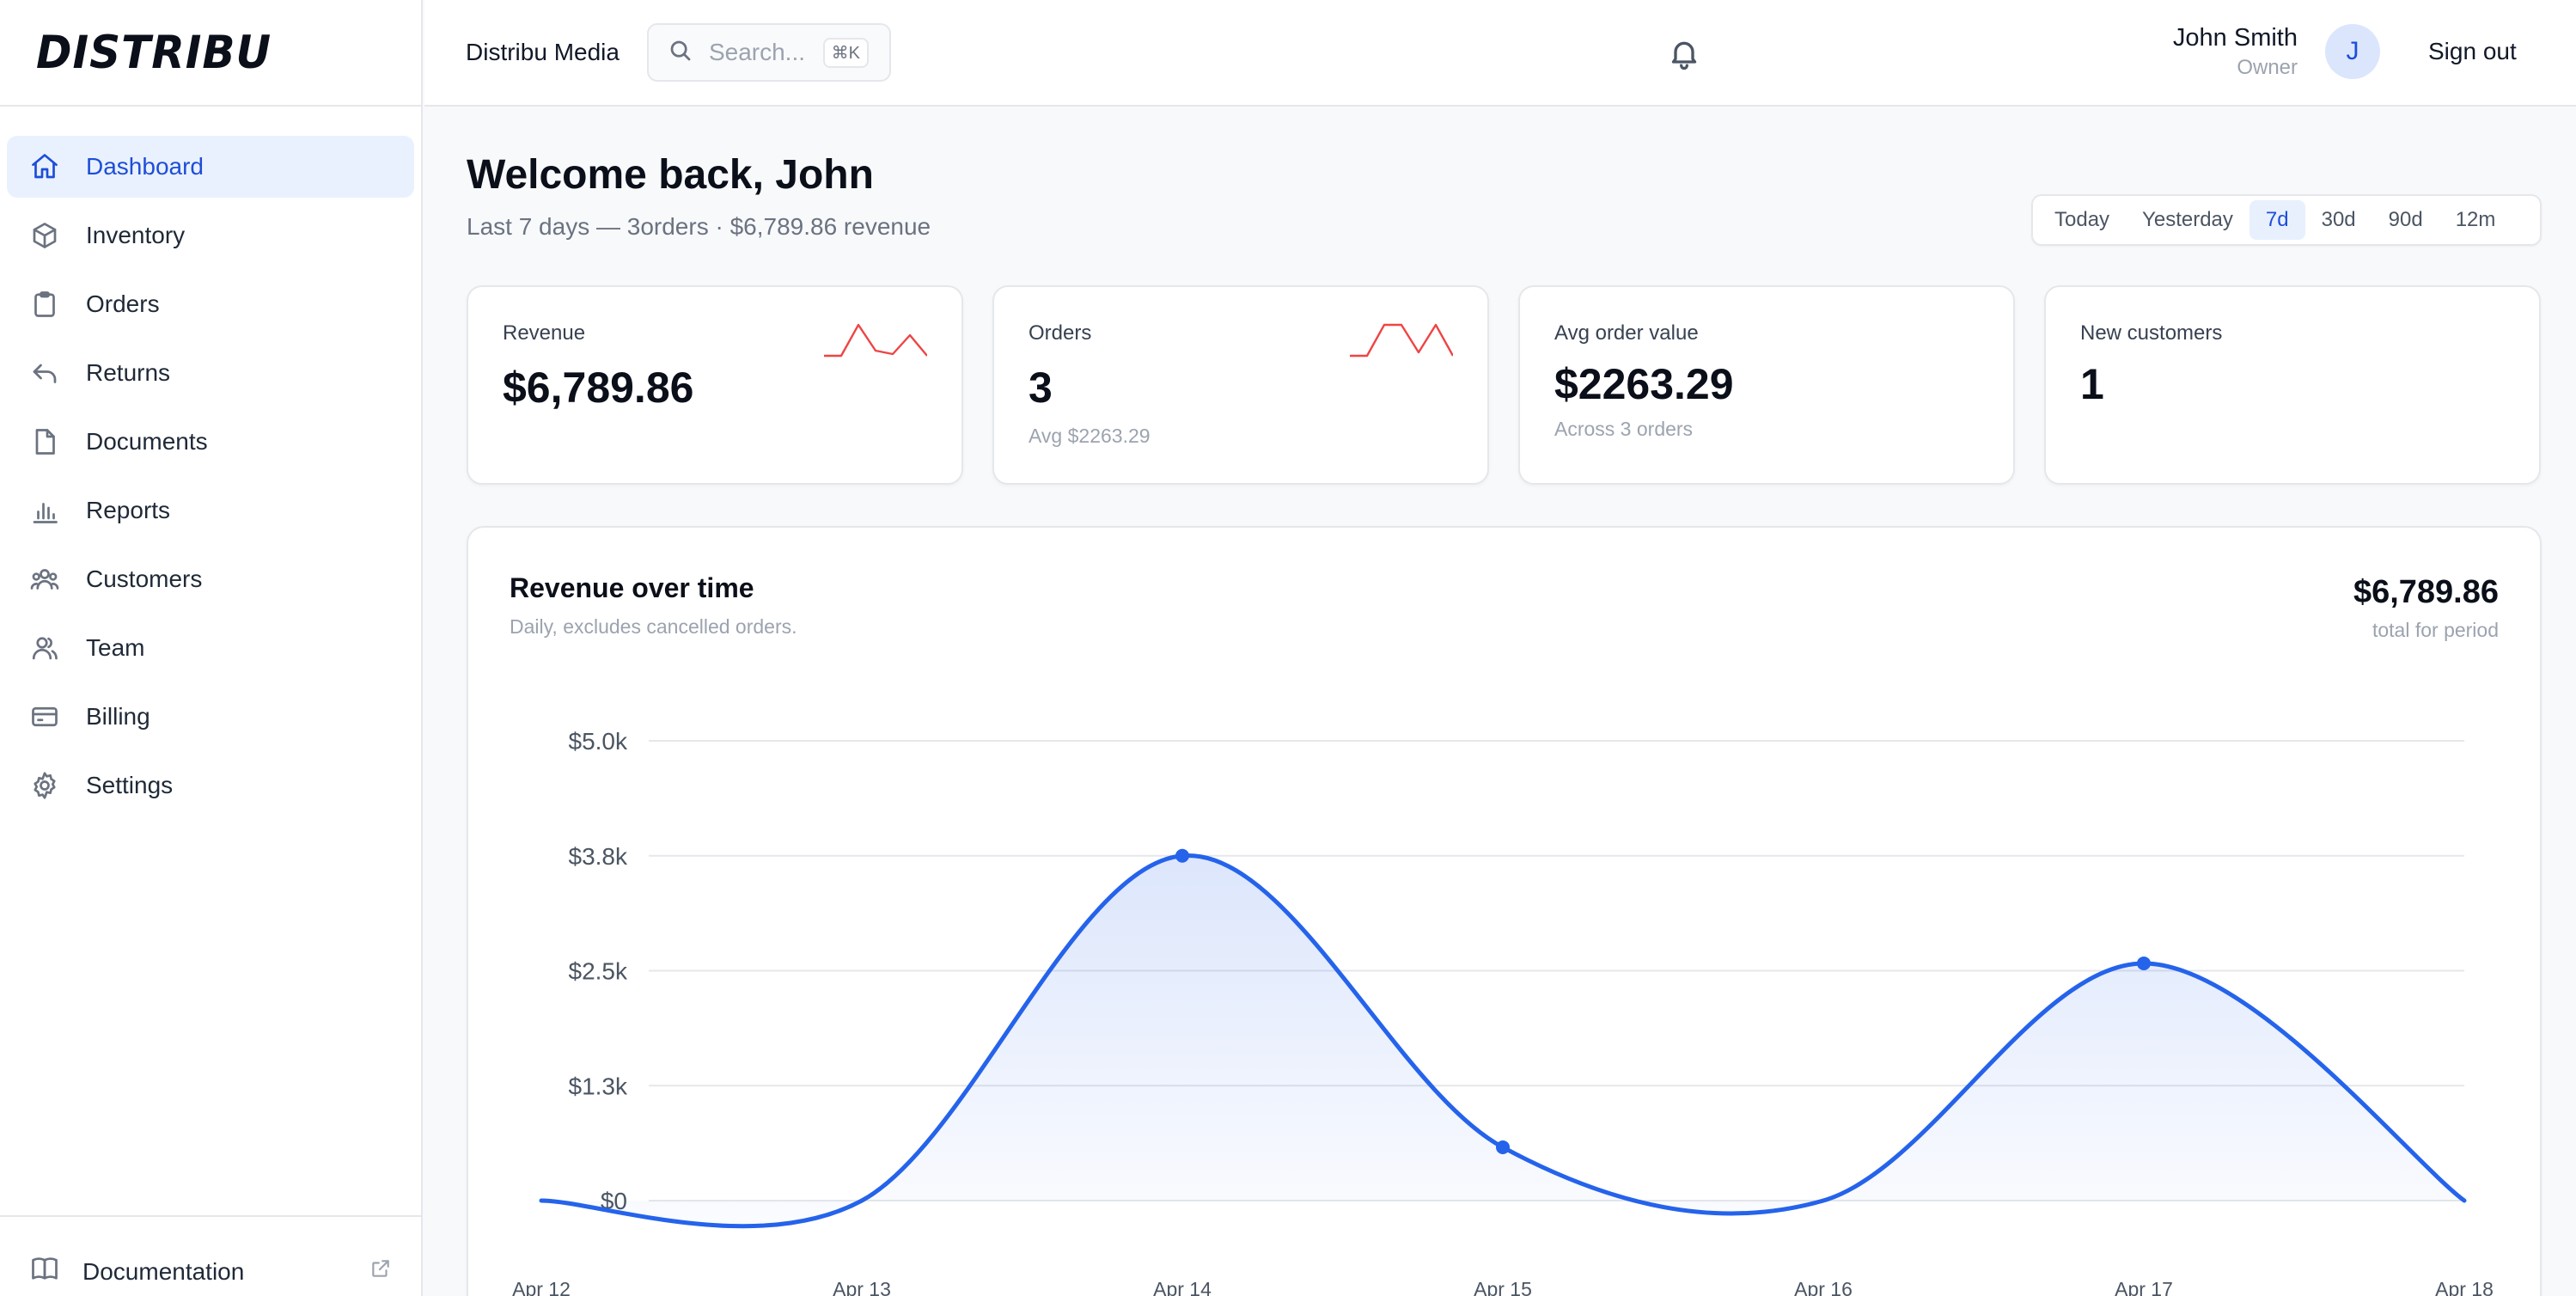 This screenshot has height=1296, width=2576. Describe the element at coordinates (1041, 388) in the screenshot. I see `kpi-value: 3` at that location.